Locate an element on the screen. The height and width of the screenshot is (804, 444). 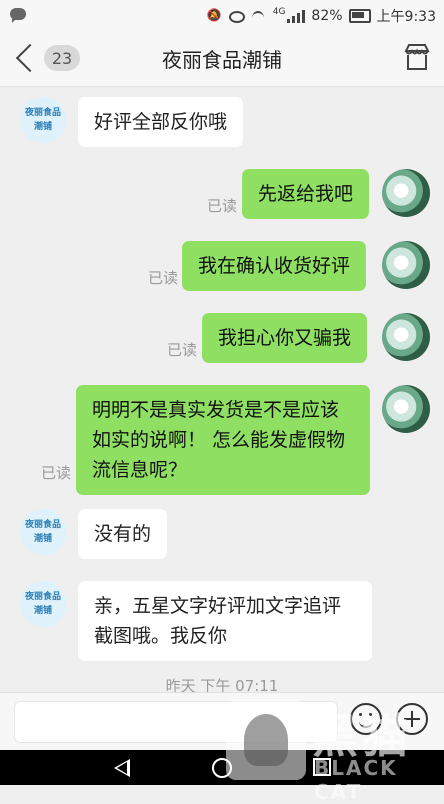
chat-header: 23 夜丽食品潮铺 is located at coordinates (222, 58).